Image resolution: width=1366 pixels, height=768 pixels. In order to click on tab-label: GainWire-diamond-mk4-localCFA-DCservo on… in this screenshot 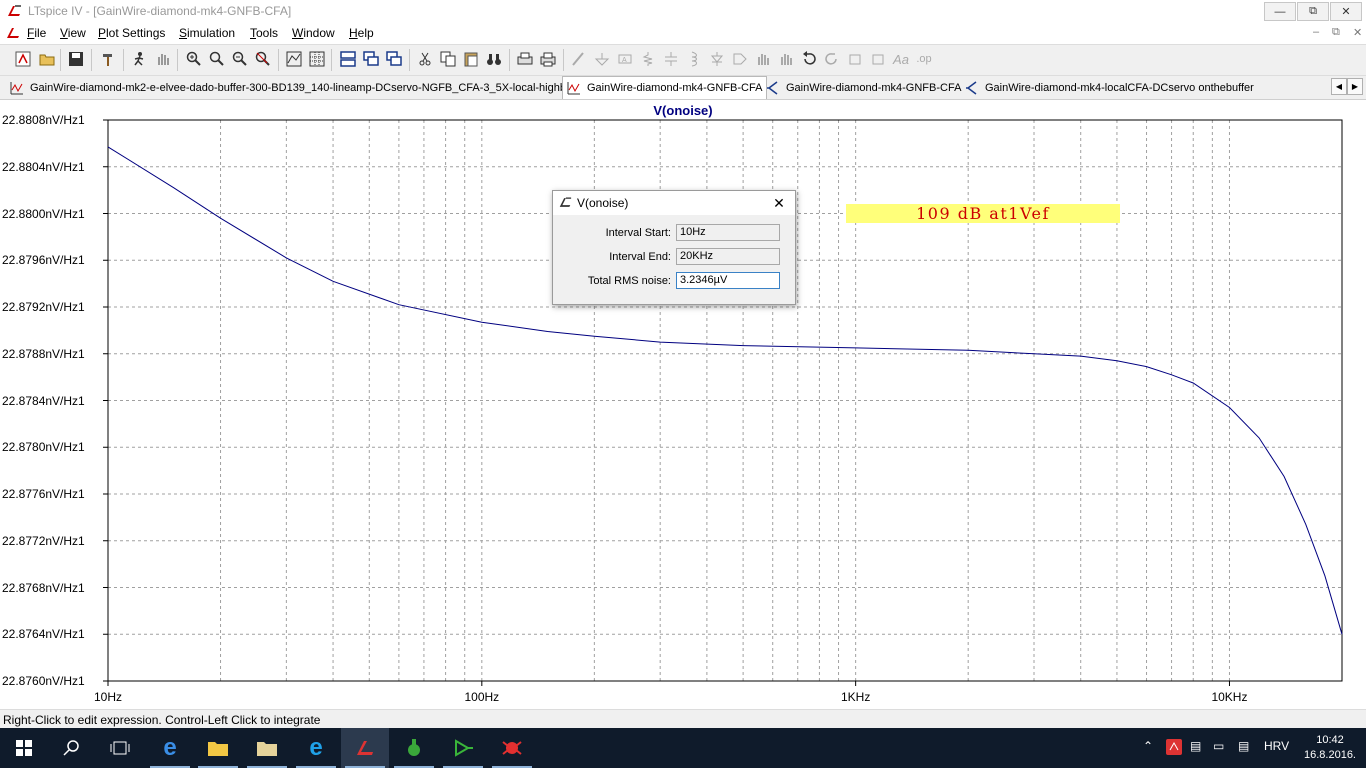, I will do `click(1119, 87)`.